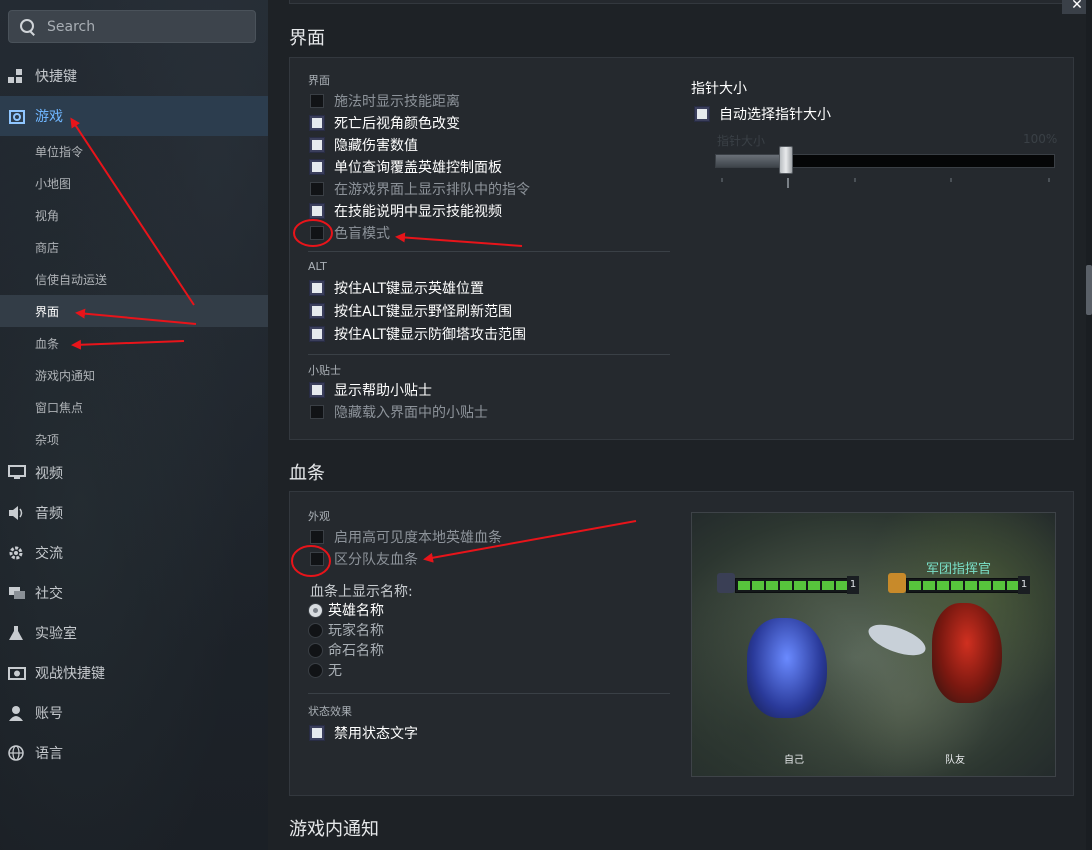  I want to click on scrollbar, so click(1089, 425).